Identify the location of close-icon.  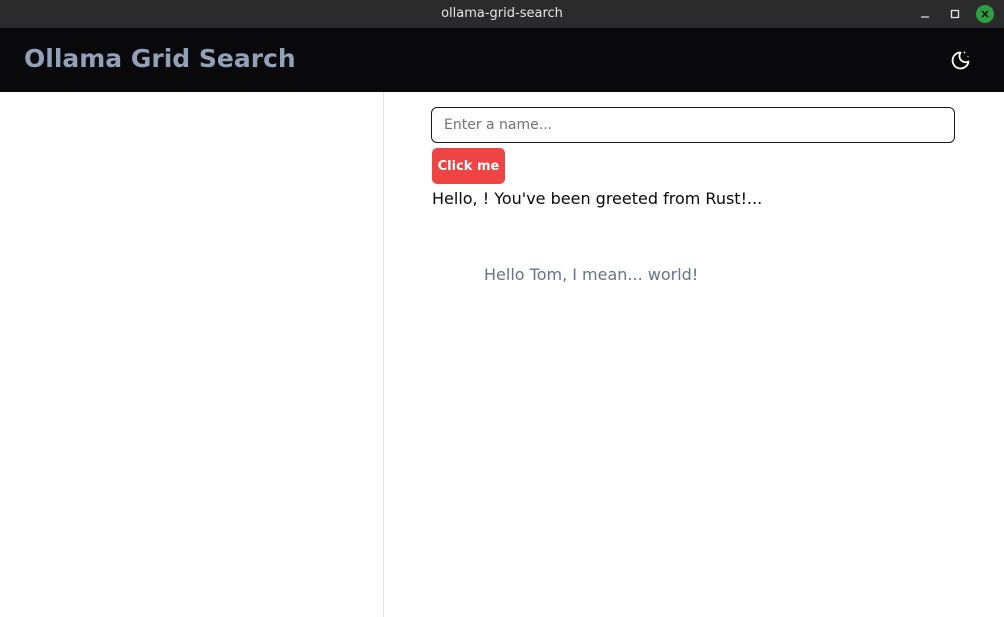
(985, 14).